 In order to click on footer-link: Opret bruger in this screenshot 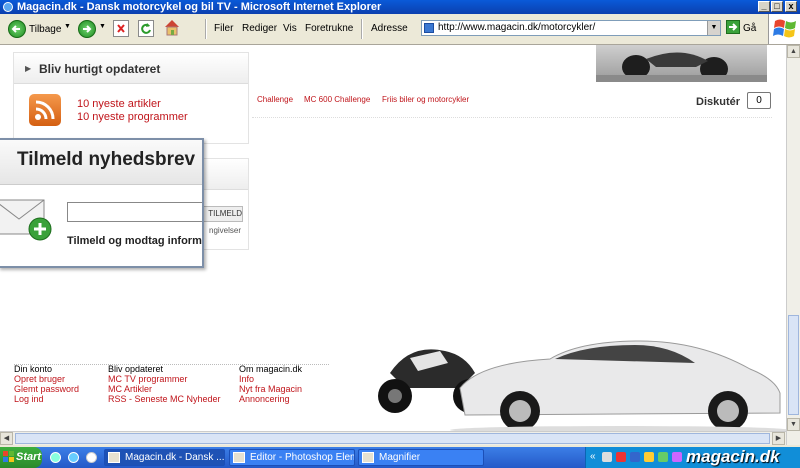, I will do `click(39, 379)`.